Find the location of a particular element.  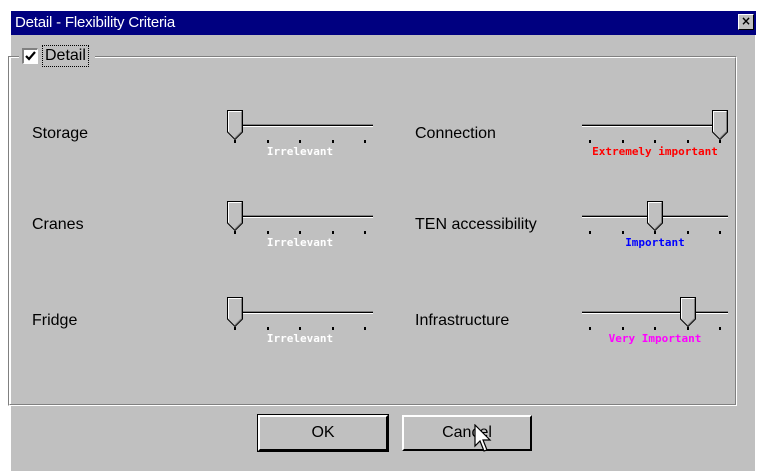

slider-storage: Irrelevant is located at coordinates (300, 140).